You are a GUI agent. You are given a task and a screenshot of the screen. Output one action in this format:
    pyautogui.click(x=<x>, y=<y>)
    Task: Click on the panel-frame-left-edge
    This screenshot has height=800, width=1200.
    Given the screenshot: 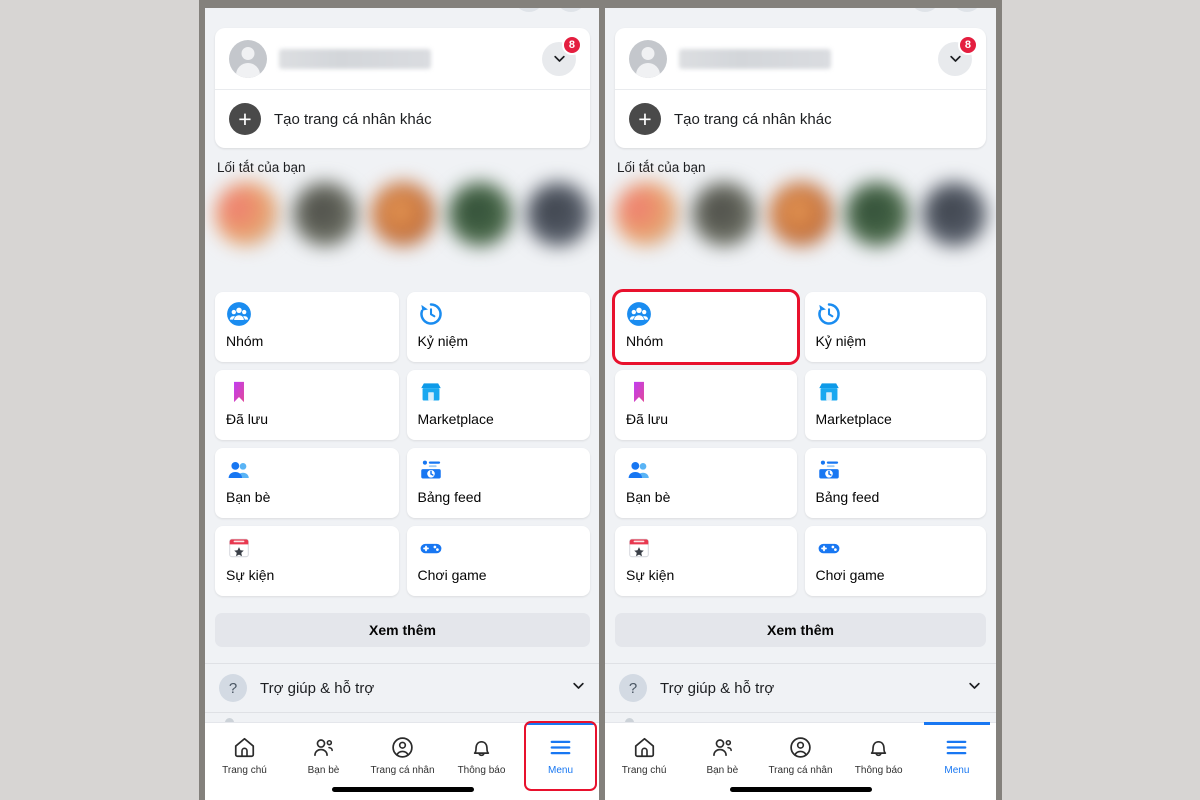 What is the action you would take?
    pyautogui.click(x=202, y=400)
    